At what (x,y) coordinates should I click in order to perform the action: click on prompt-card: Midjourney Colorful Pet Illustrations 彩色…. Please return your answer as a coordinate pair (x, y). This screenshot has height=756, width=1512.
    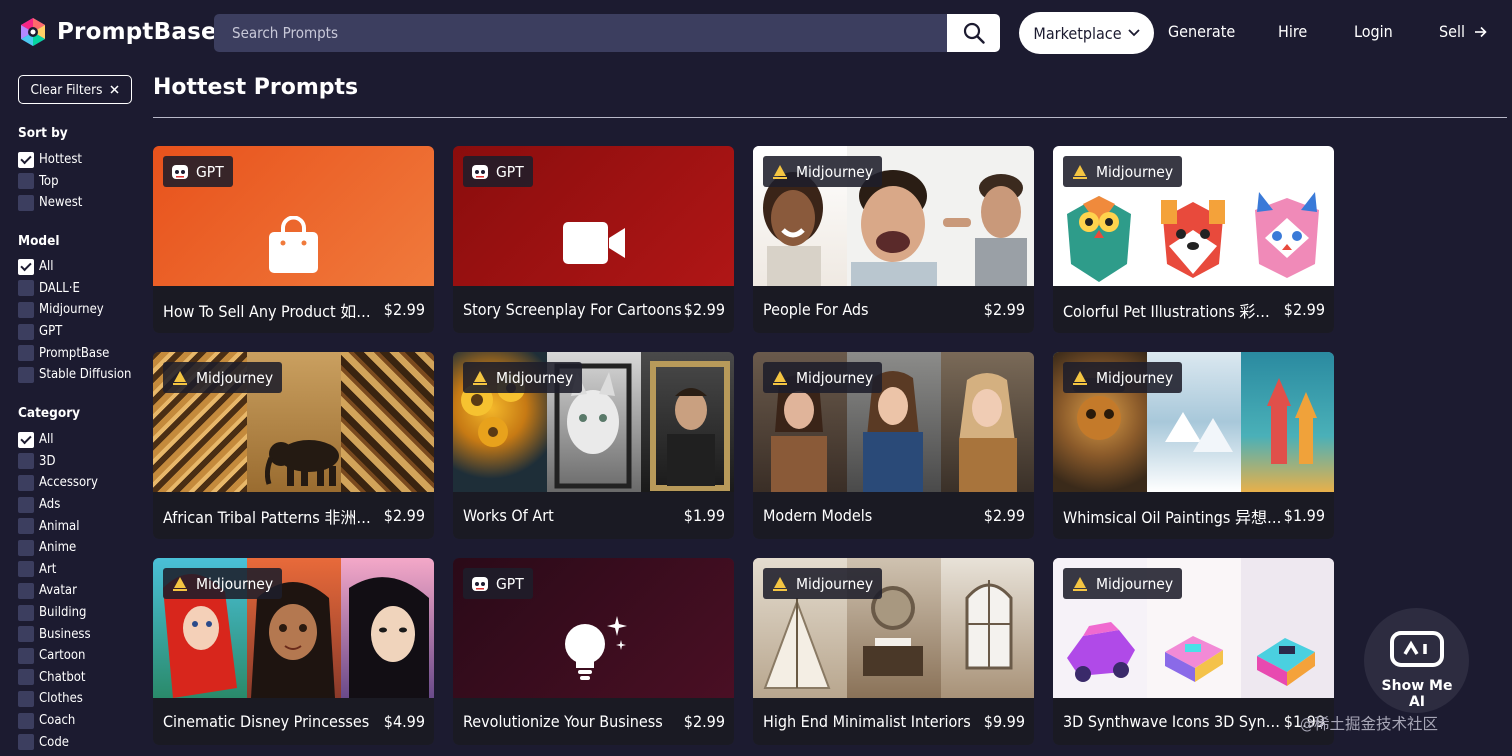
    Looking at the image, I should click on (1193, 239).